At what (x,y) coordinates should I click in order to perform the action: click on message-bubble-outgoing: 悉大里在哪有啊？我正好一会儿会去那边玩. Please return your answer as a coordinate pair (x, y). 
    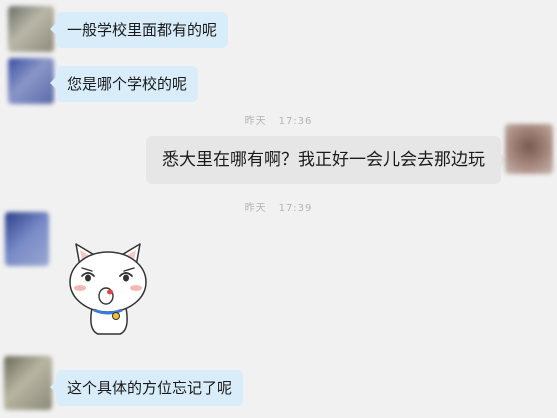
    Looking at the image, I should click on (326, 160).